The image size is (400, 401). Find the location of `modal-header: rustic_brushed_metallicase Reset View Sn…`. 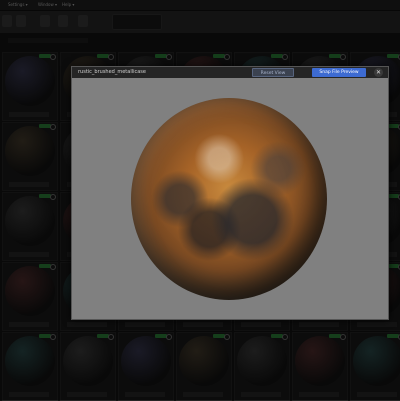

modal-header: rustic_brushed_metallicase Reset View Sn… is located at coordinates (230, 72).